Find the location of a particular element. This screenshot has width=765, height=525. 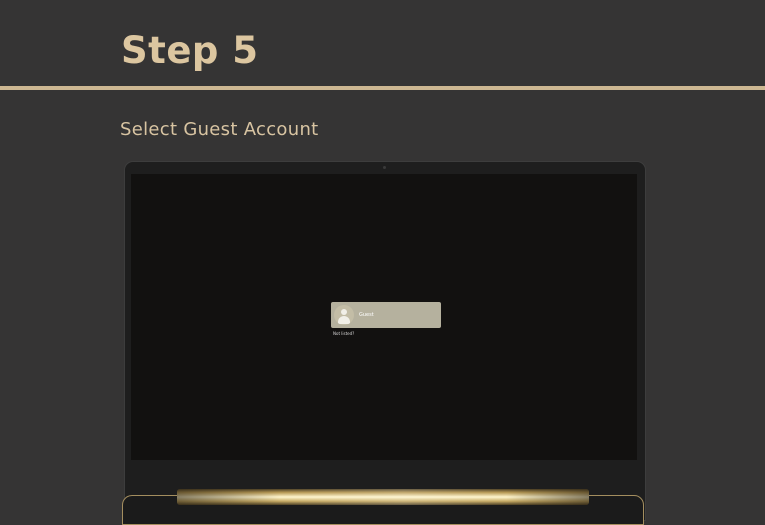

laptop-hinge-shine is located at coordinates (383, 497).